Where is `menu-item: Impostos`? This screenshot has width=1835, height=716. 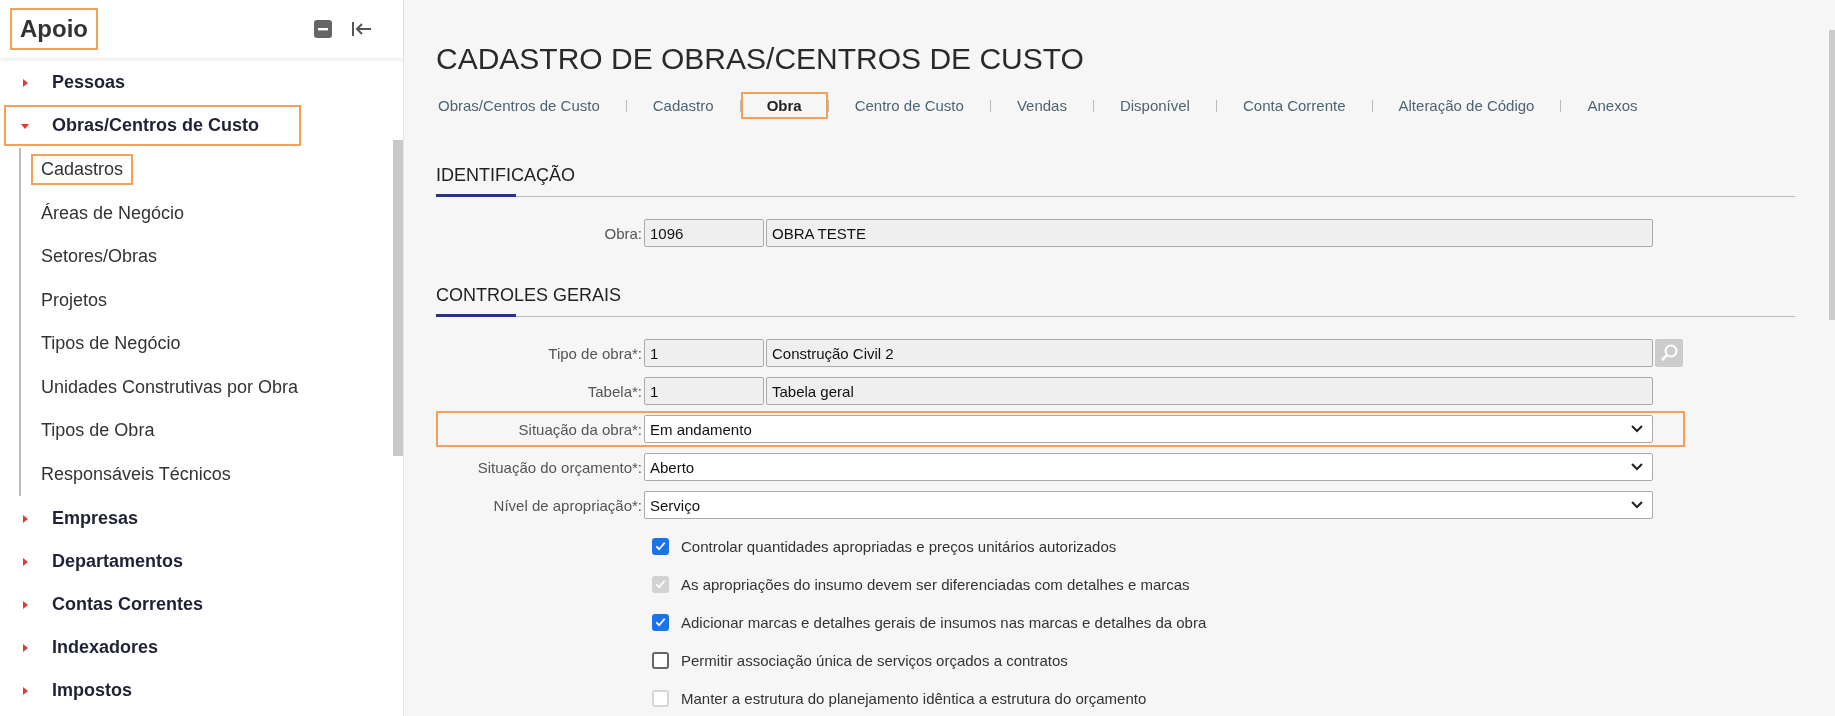 menu-item: Impostos is located at coordinates (76, 690).